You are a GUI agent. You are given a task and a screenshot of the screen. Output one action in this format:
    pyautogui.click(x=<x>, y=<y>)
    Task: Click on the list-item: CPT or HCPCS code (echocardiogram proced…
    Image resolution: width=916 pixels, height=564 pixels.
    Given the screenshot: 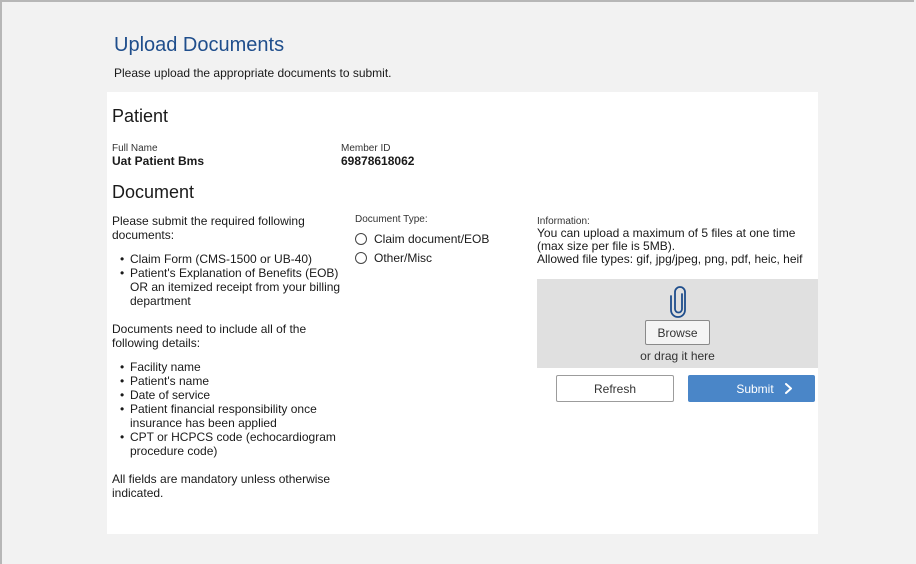 What is the action you would take?
    pyautogui.click(x=231, y=444)
    